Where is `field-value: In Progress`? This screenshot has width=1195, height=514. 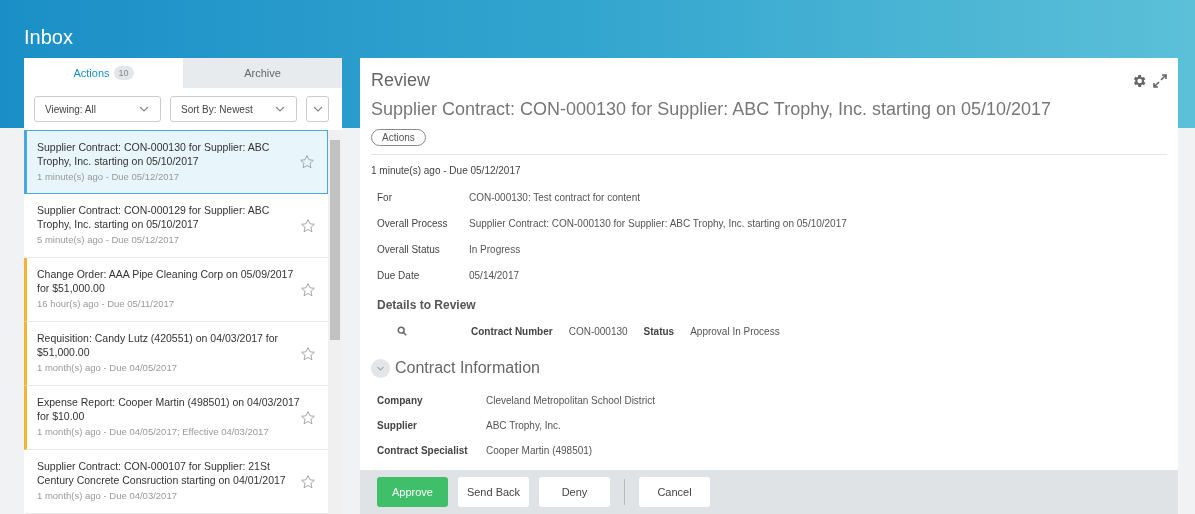
field-value: In Progress is located at coordinates (495, 249).